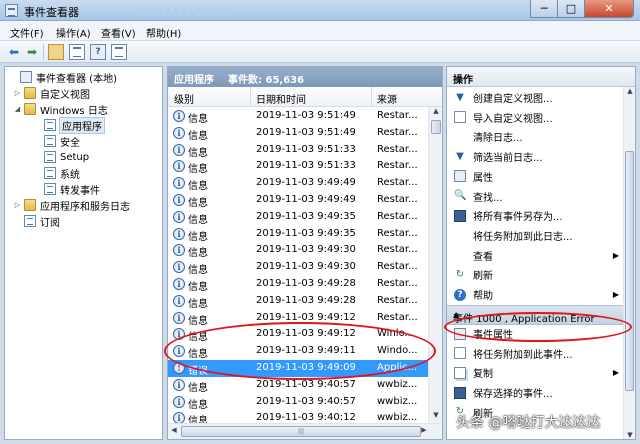  I want to click on info-level-icon: i, so click(179, 384).